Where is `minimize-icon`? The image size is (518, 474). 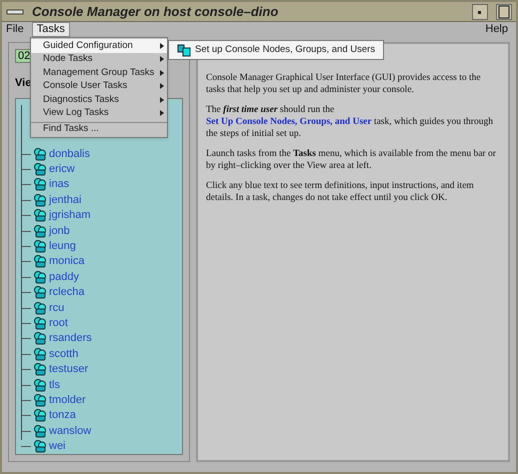 minimize-icon is located at coordinates (480, 12).